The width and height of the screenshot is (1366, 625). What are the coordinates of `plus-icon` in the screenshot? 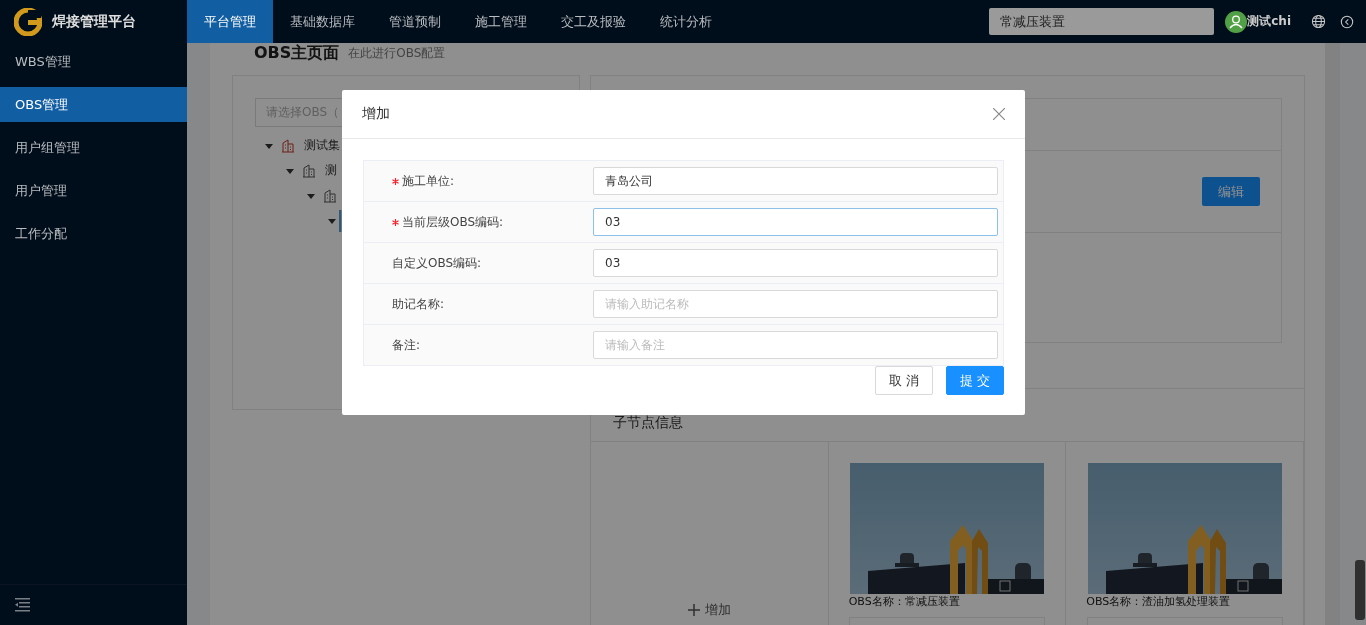 It's located at (693, 610).